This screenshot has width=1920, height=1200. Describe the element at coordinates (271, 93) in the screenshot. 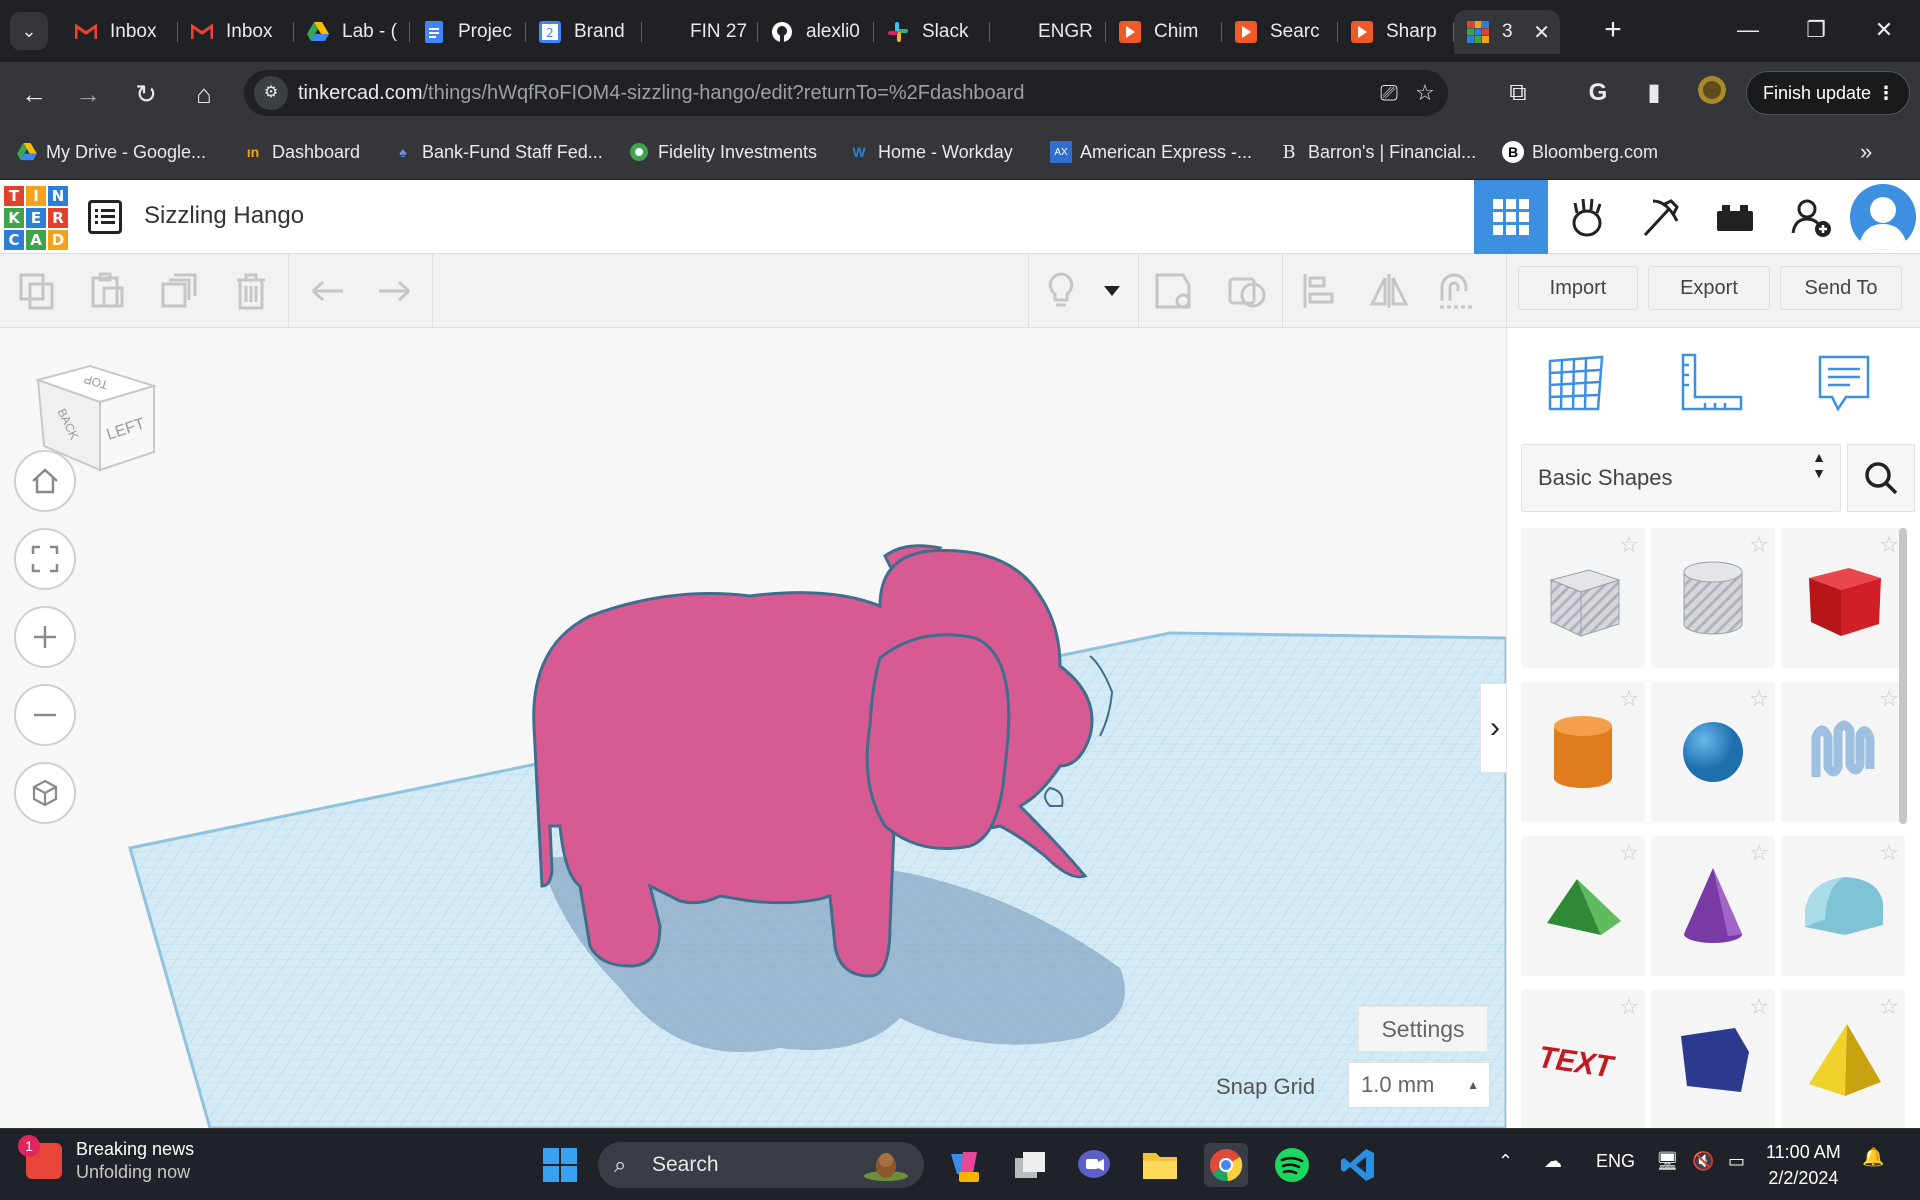

I see `site-info-icon: ⚙` at that location.